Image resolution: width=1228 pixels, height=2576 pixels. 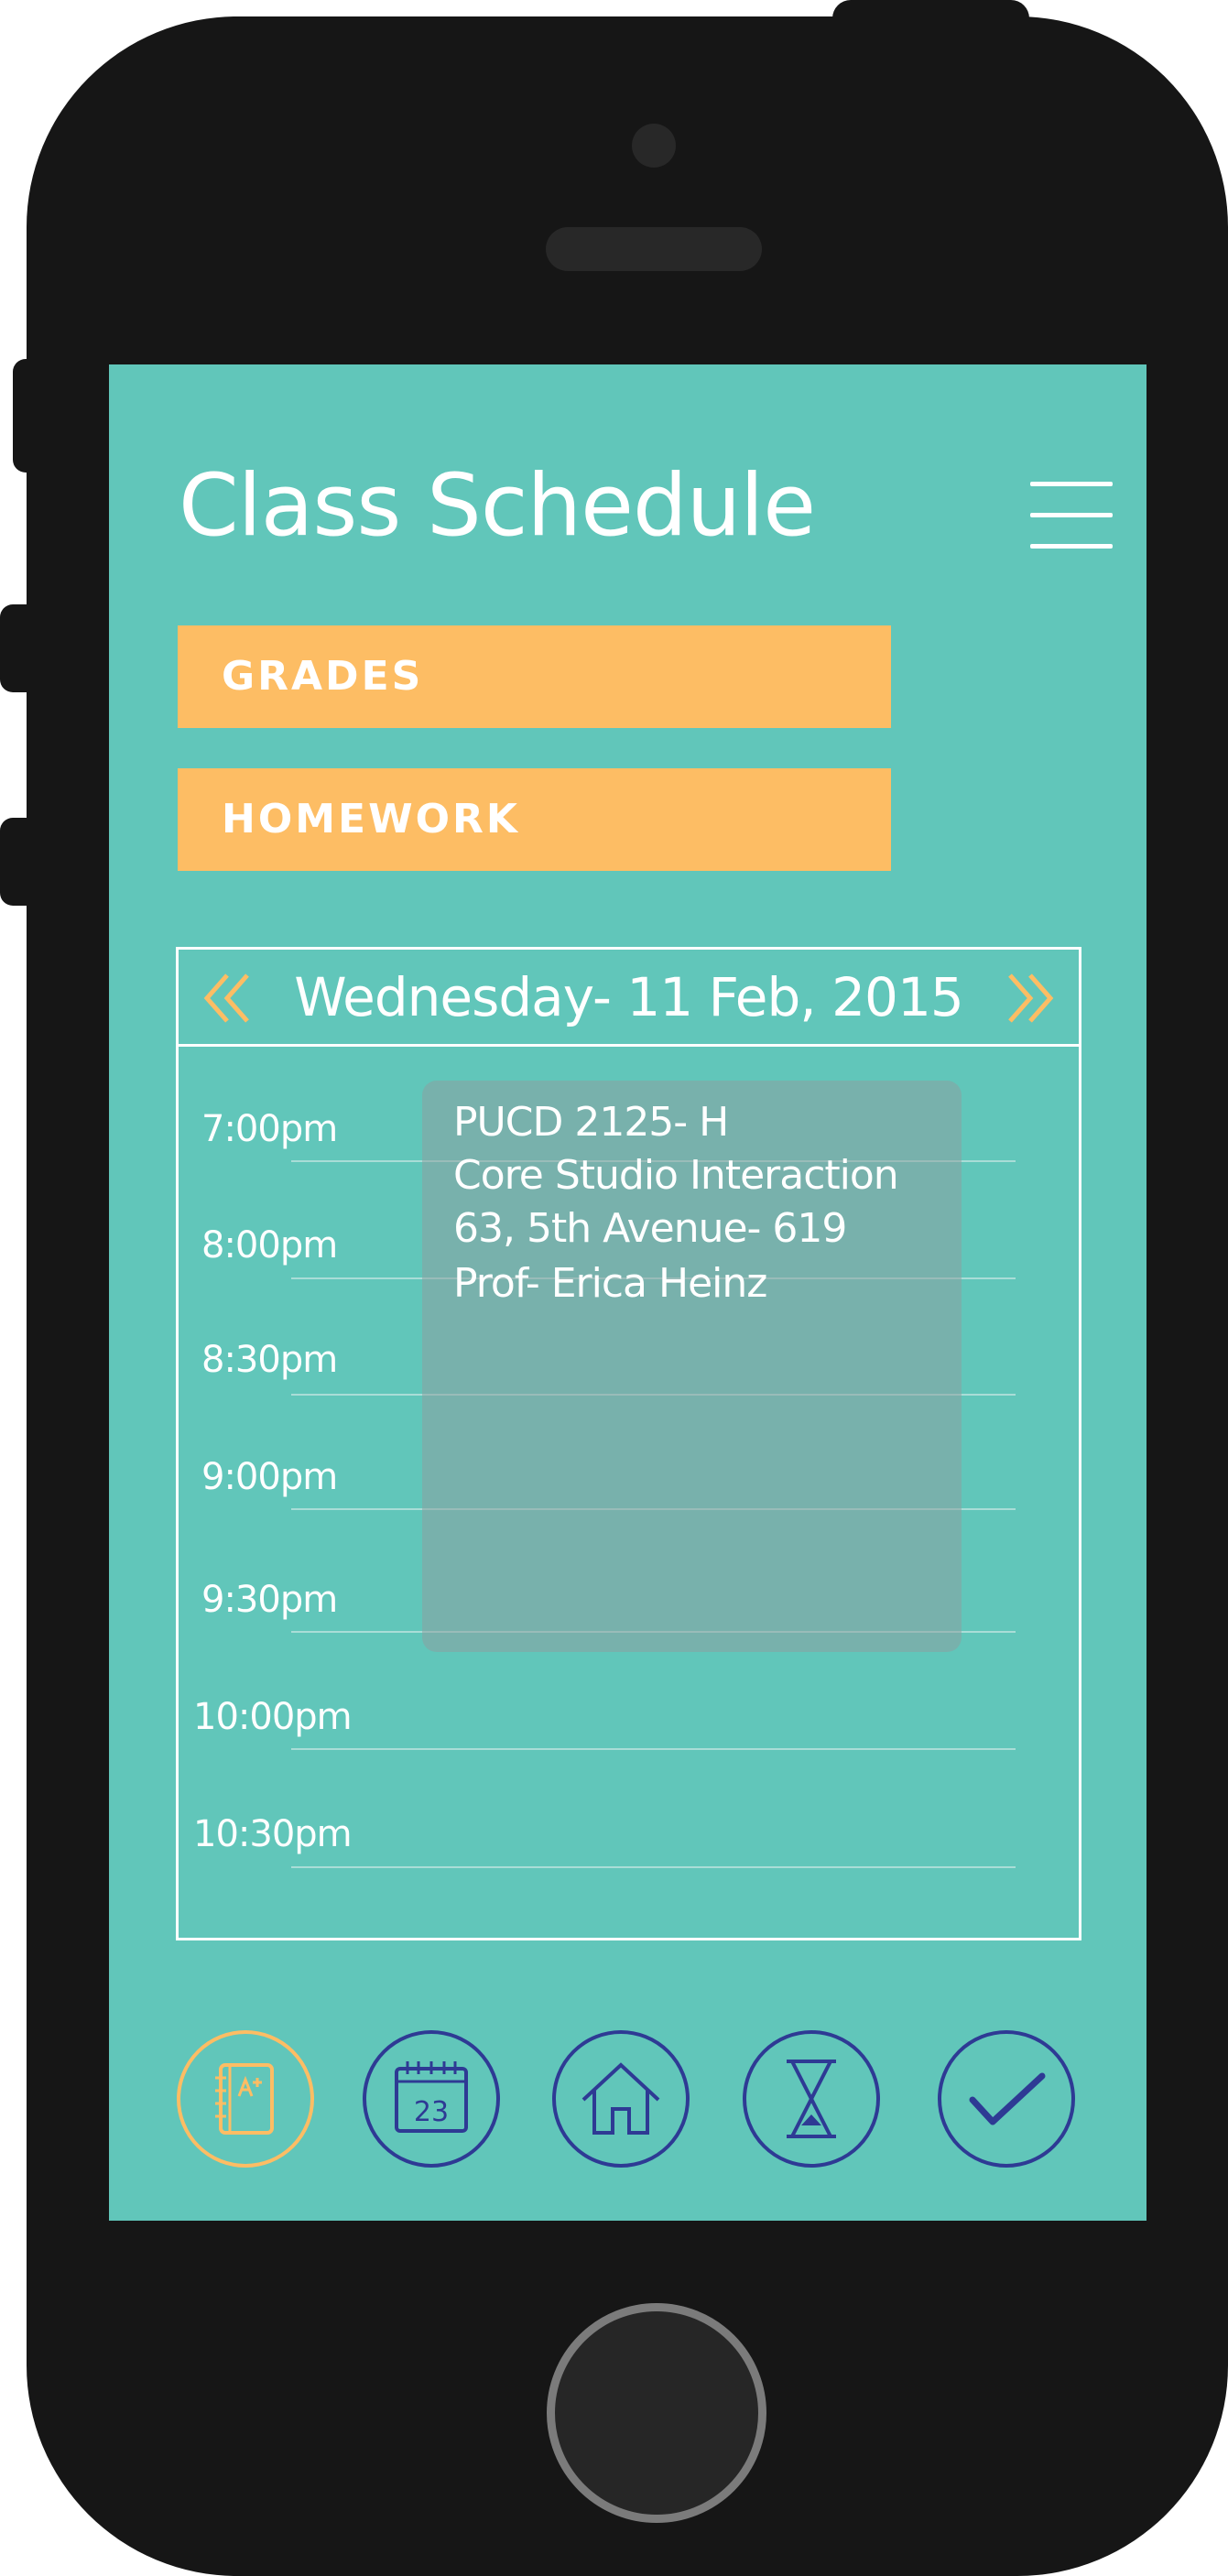 I want to click on home-icon, so click(x=620, y=2098).